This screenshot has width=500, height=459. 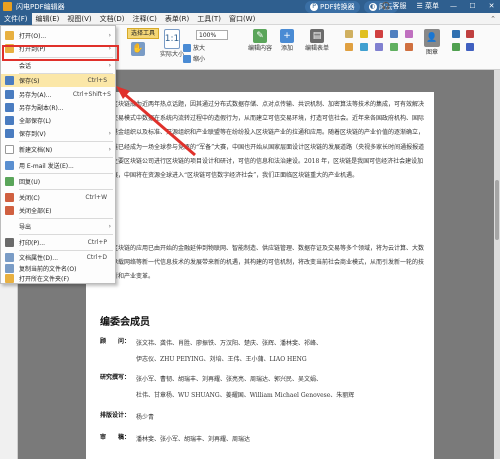 What do you see at coordinates (145, 417) in the screenshot?
I see `credit-line: 杨少青` at bounding box center [145, 417].